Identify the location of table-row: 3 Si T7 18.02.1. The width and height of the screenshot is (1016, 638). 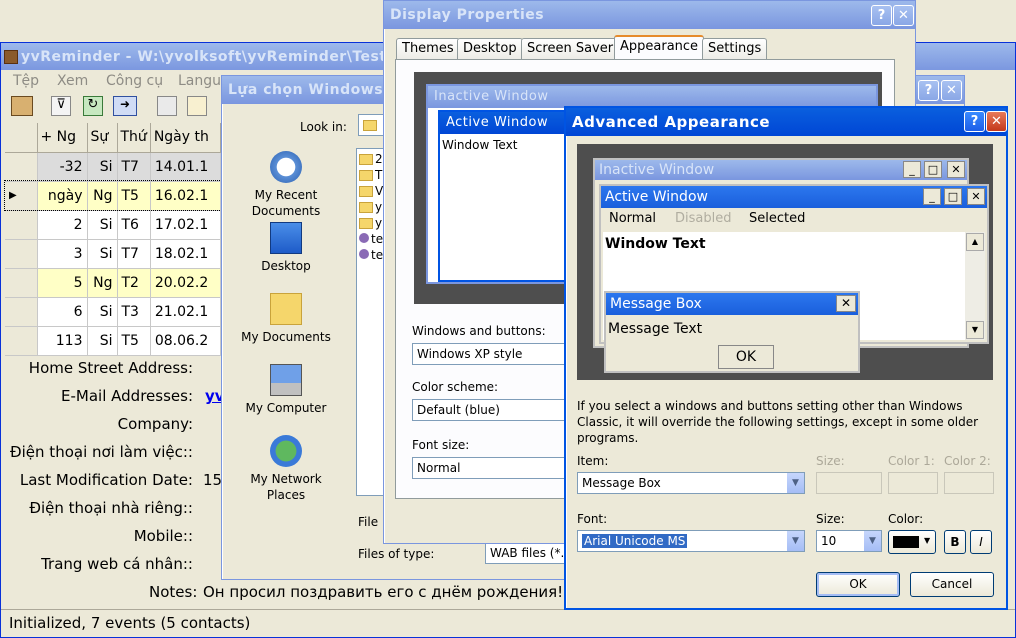
(113, 254).